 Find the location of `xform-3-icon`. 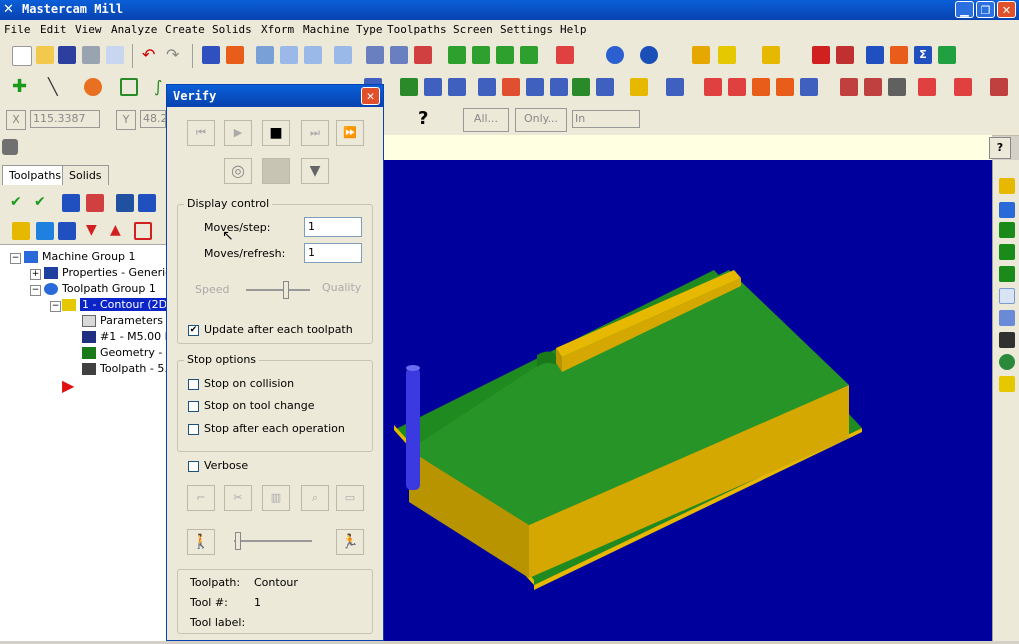

xform-3-icon is located at coordinates (433, 87).